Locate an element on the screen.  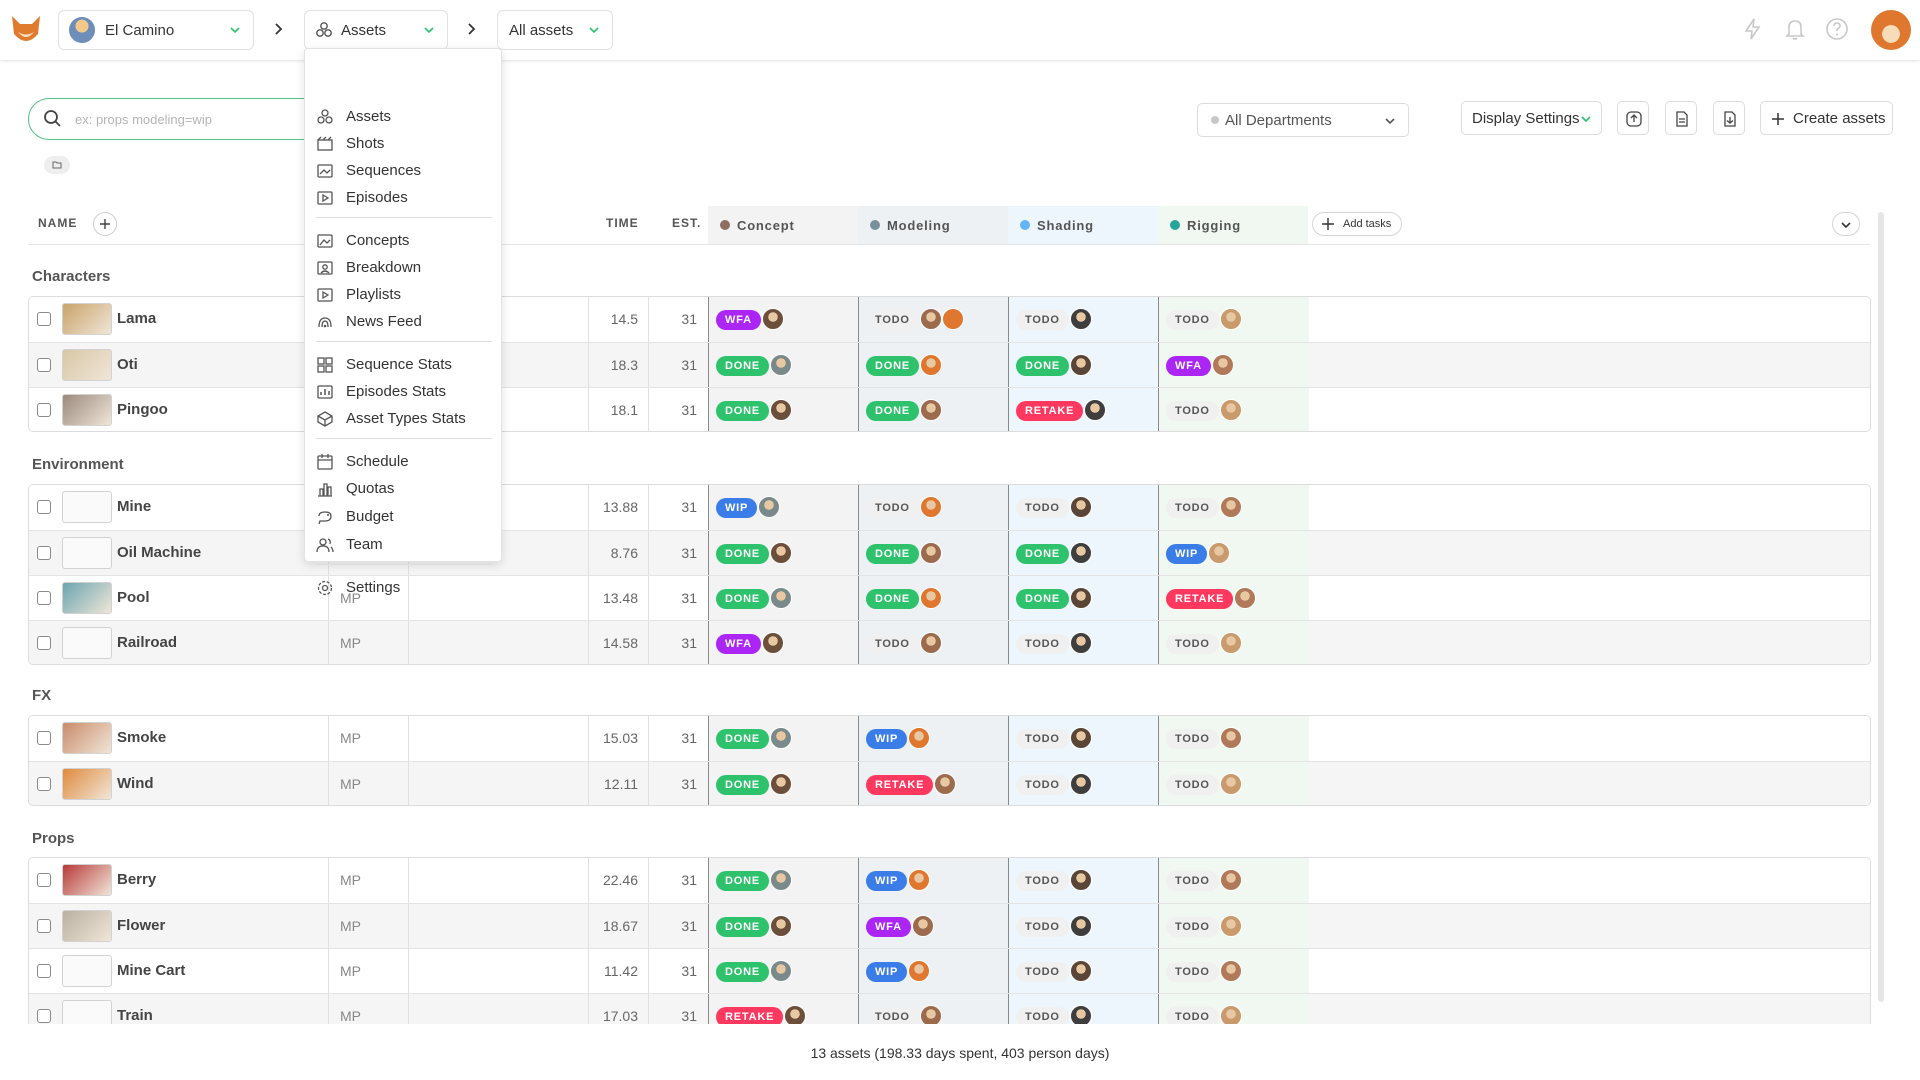
task-header-rigging: Rigging is located at coordinates (1233, 225).